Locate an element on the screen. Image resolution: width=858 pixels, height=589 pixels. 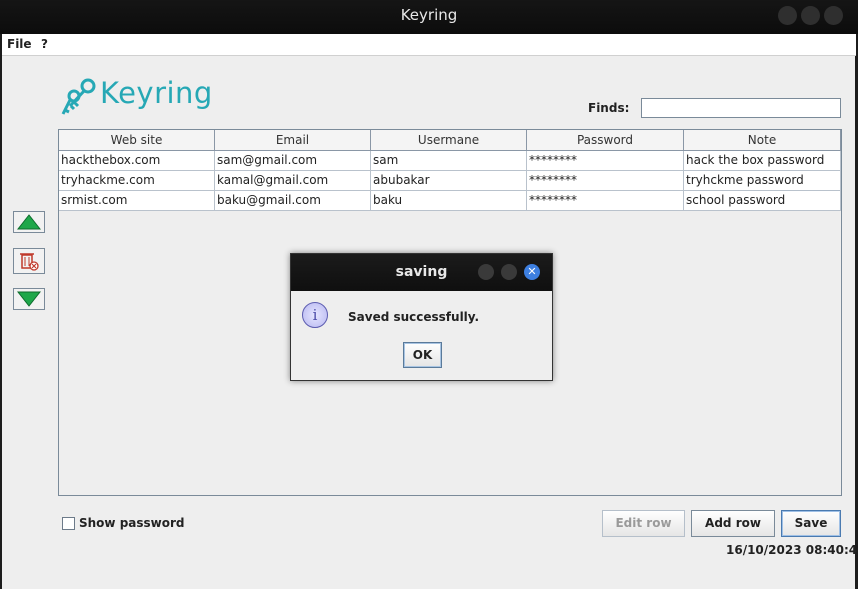
move-up-button is located at coordinates (29, 222).